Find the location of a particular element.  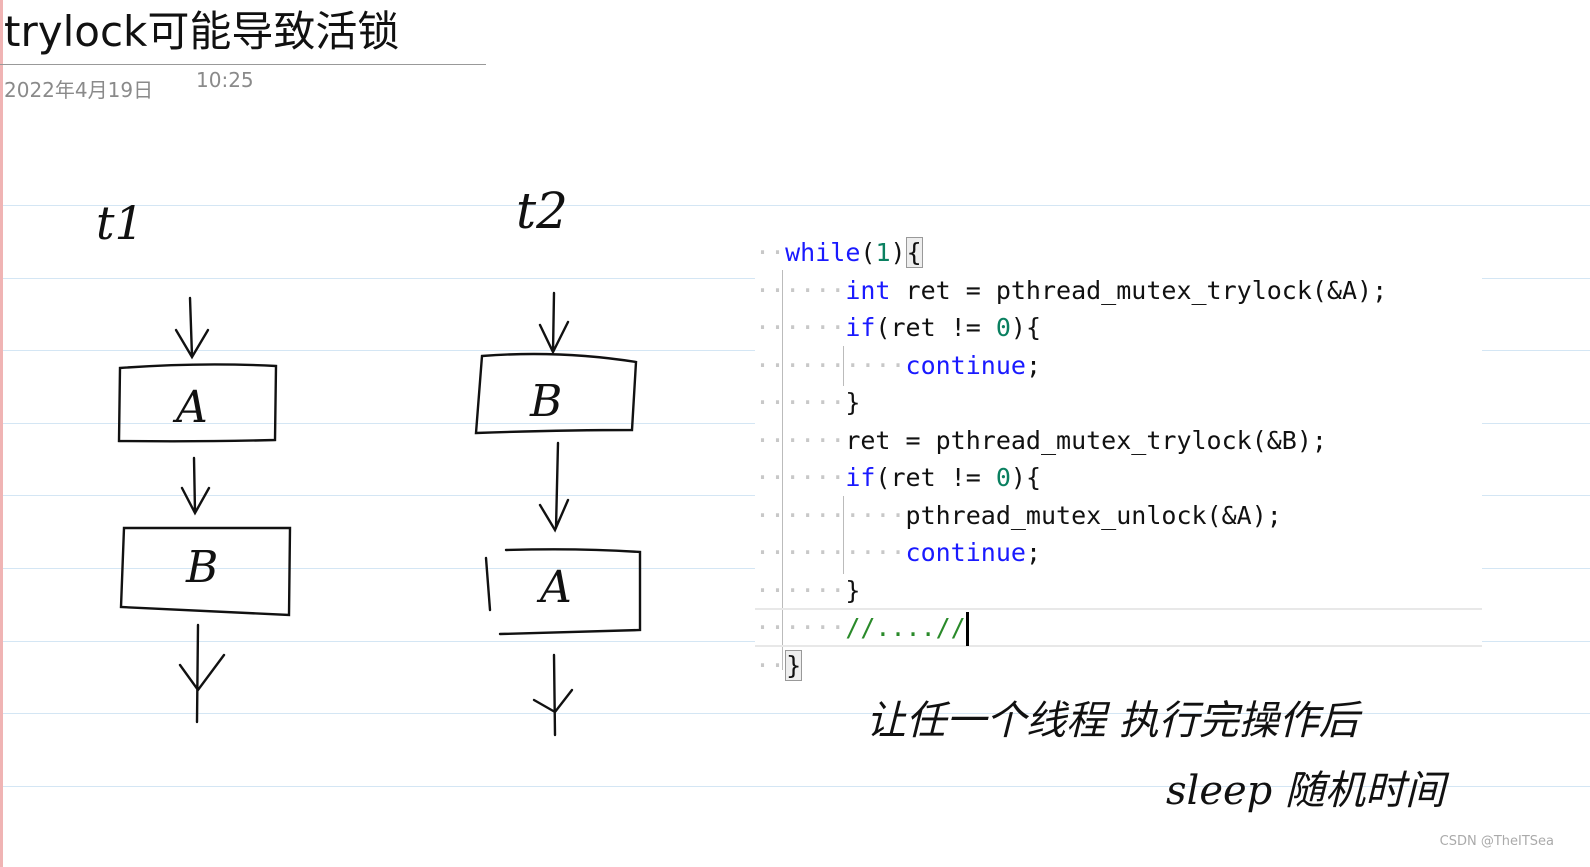

code-token: int is located at coordinates (868, 290).